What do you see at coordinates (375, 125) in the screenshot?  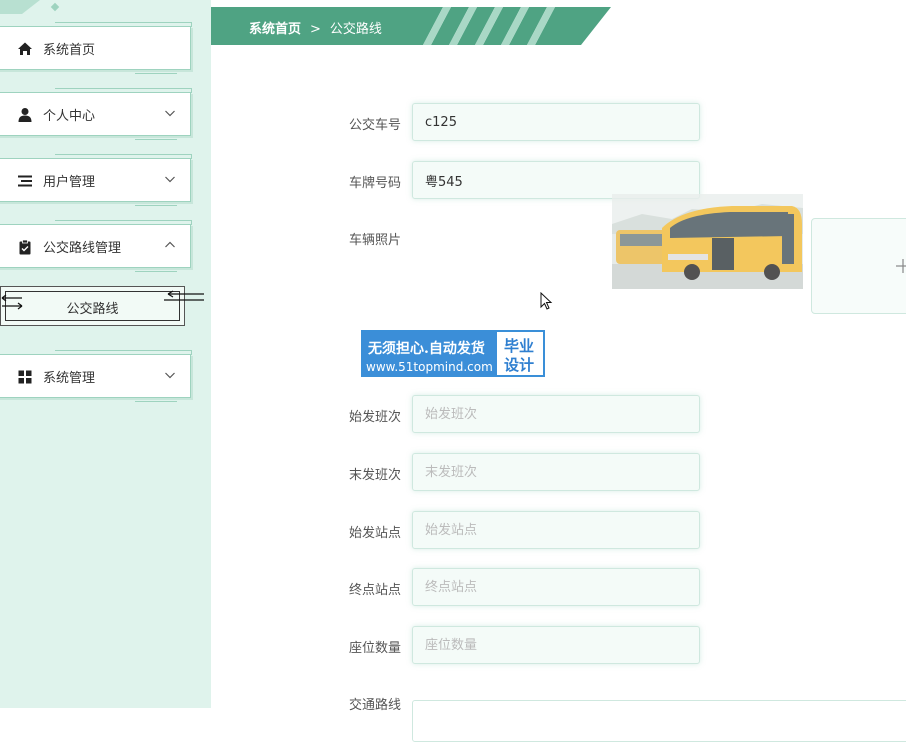 I see `bus-number-label: 公交车号` at bounding box center [375, 125].